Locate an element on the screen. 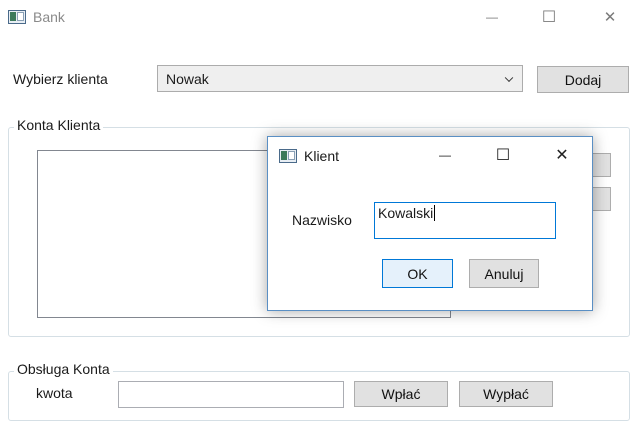 This screenshot has width=644, height=430. operations-group-title: Obsługa Konta is located at coordinates (63, 369).